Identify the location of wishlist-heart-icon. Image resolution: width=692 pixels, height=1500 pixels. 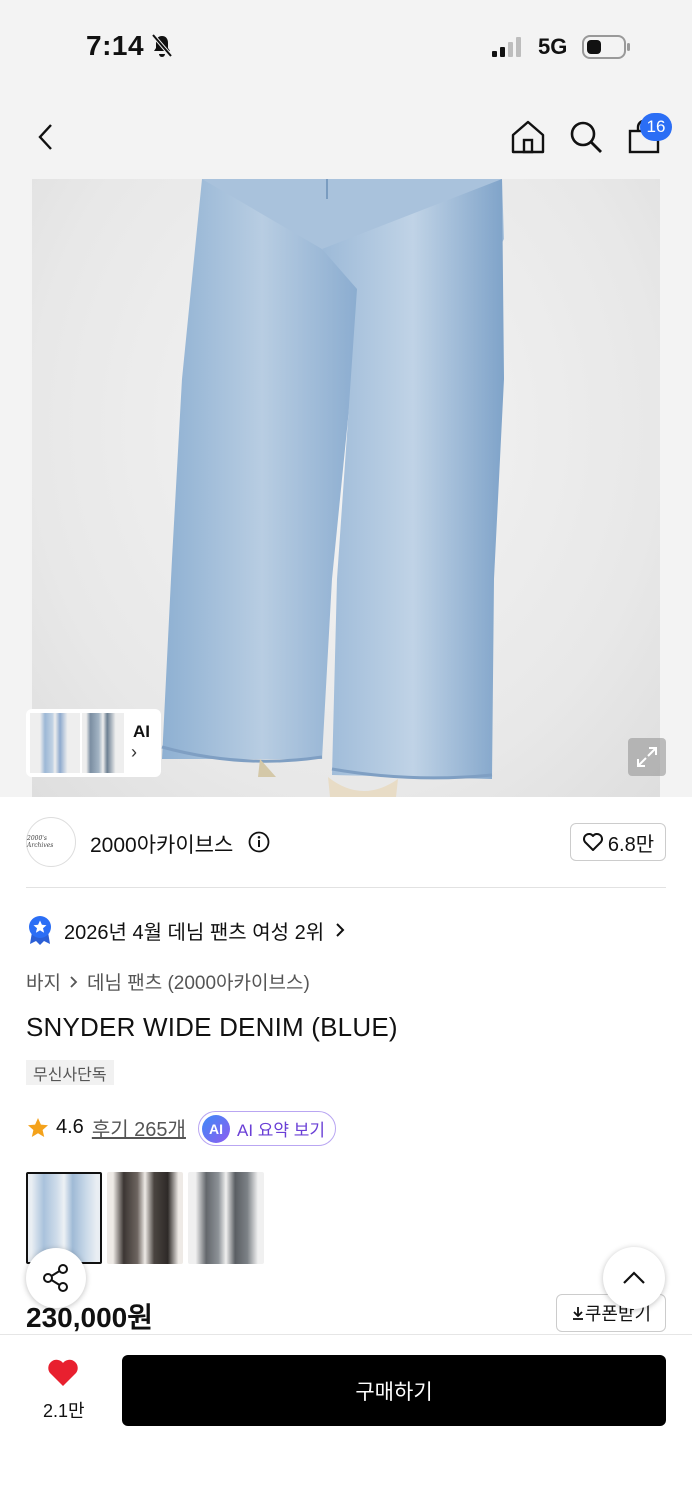
(63, 1373).